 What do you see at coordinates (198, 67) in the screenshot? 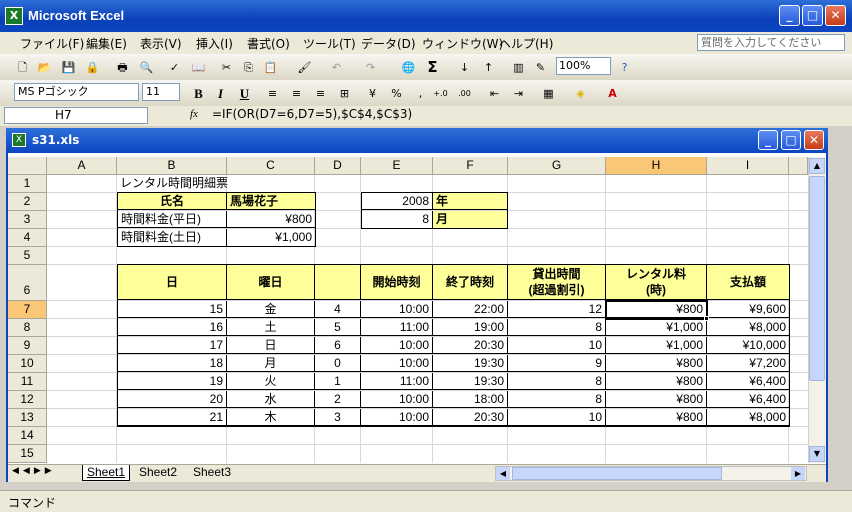
I see `research-icon: 📖` at bounding box center [198, 67].